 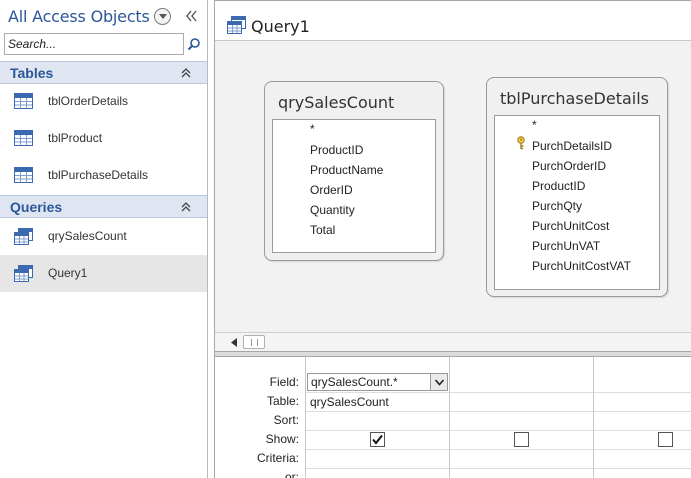 What do you see at coordinates (162, 16) in the screenshot?
I see `nav-menu-dropdown-icon` at bounding box center [162, 16].